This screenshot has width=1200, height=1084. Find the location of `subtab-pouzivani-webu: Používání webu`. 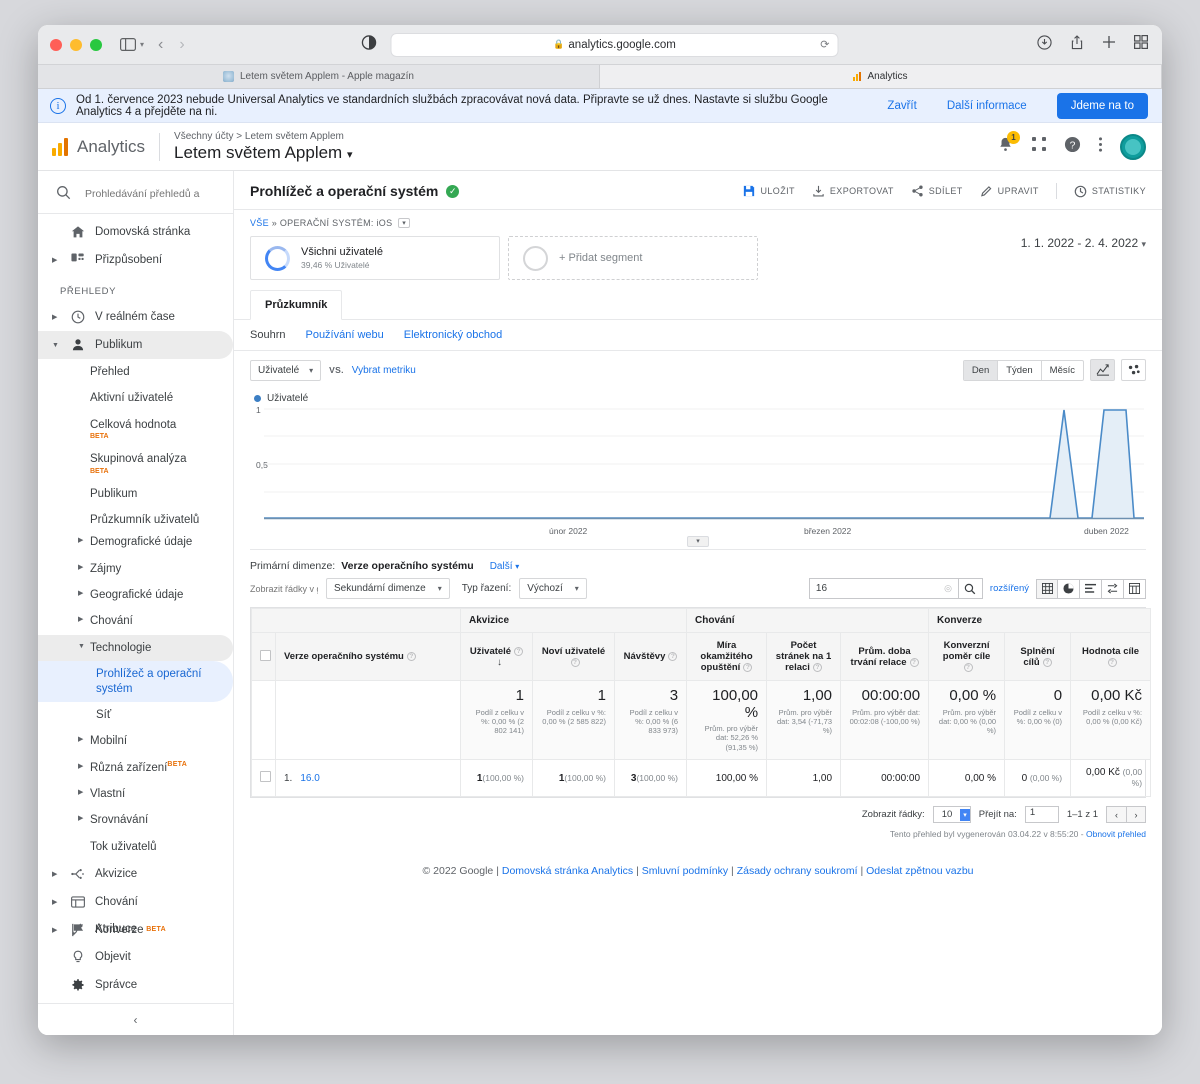

subtab-pouzivani-webu: Používání webu is located at coordinates (344, 335).